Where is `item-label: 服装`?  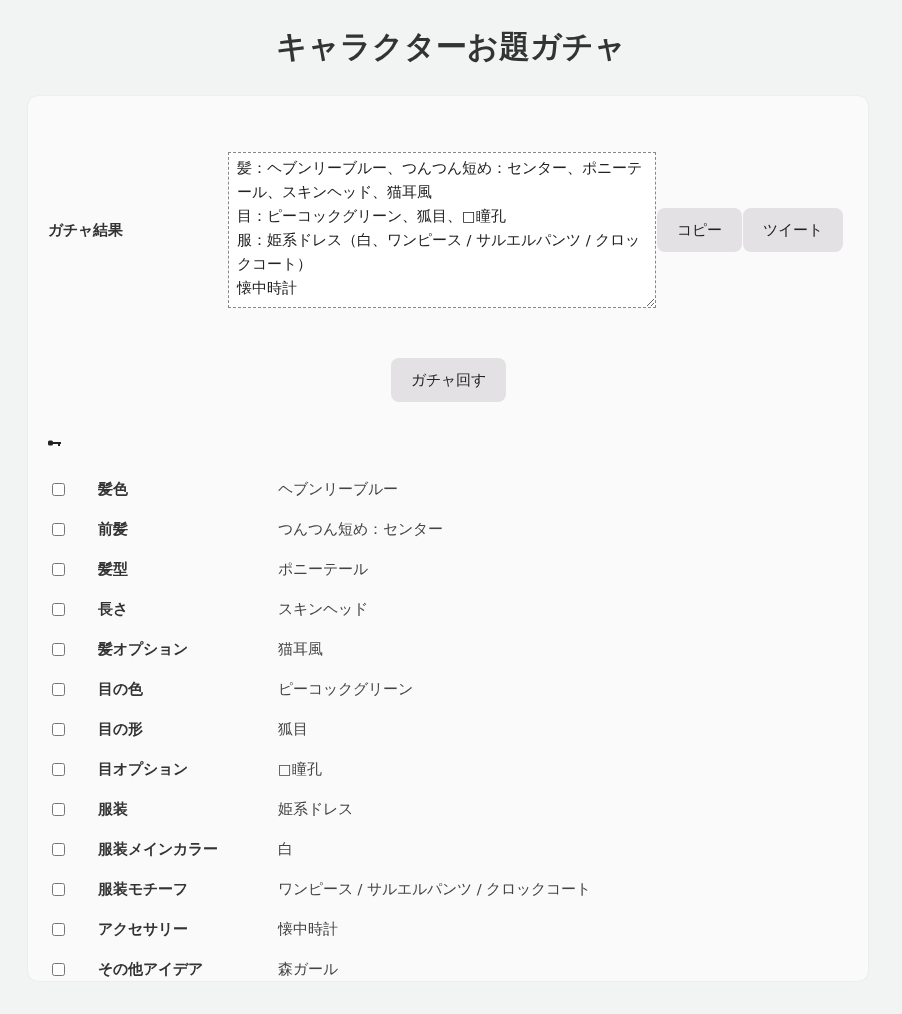 item-label: 服装 is located at coordinates (113, 809).